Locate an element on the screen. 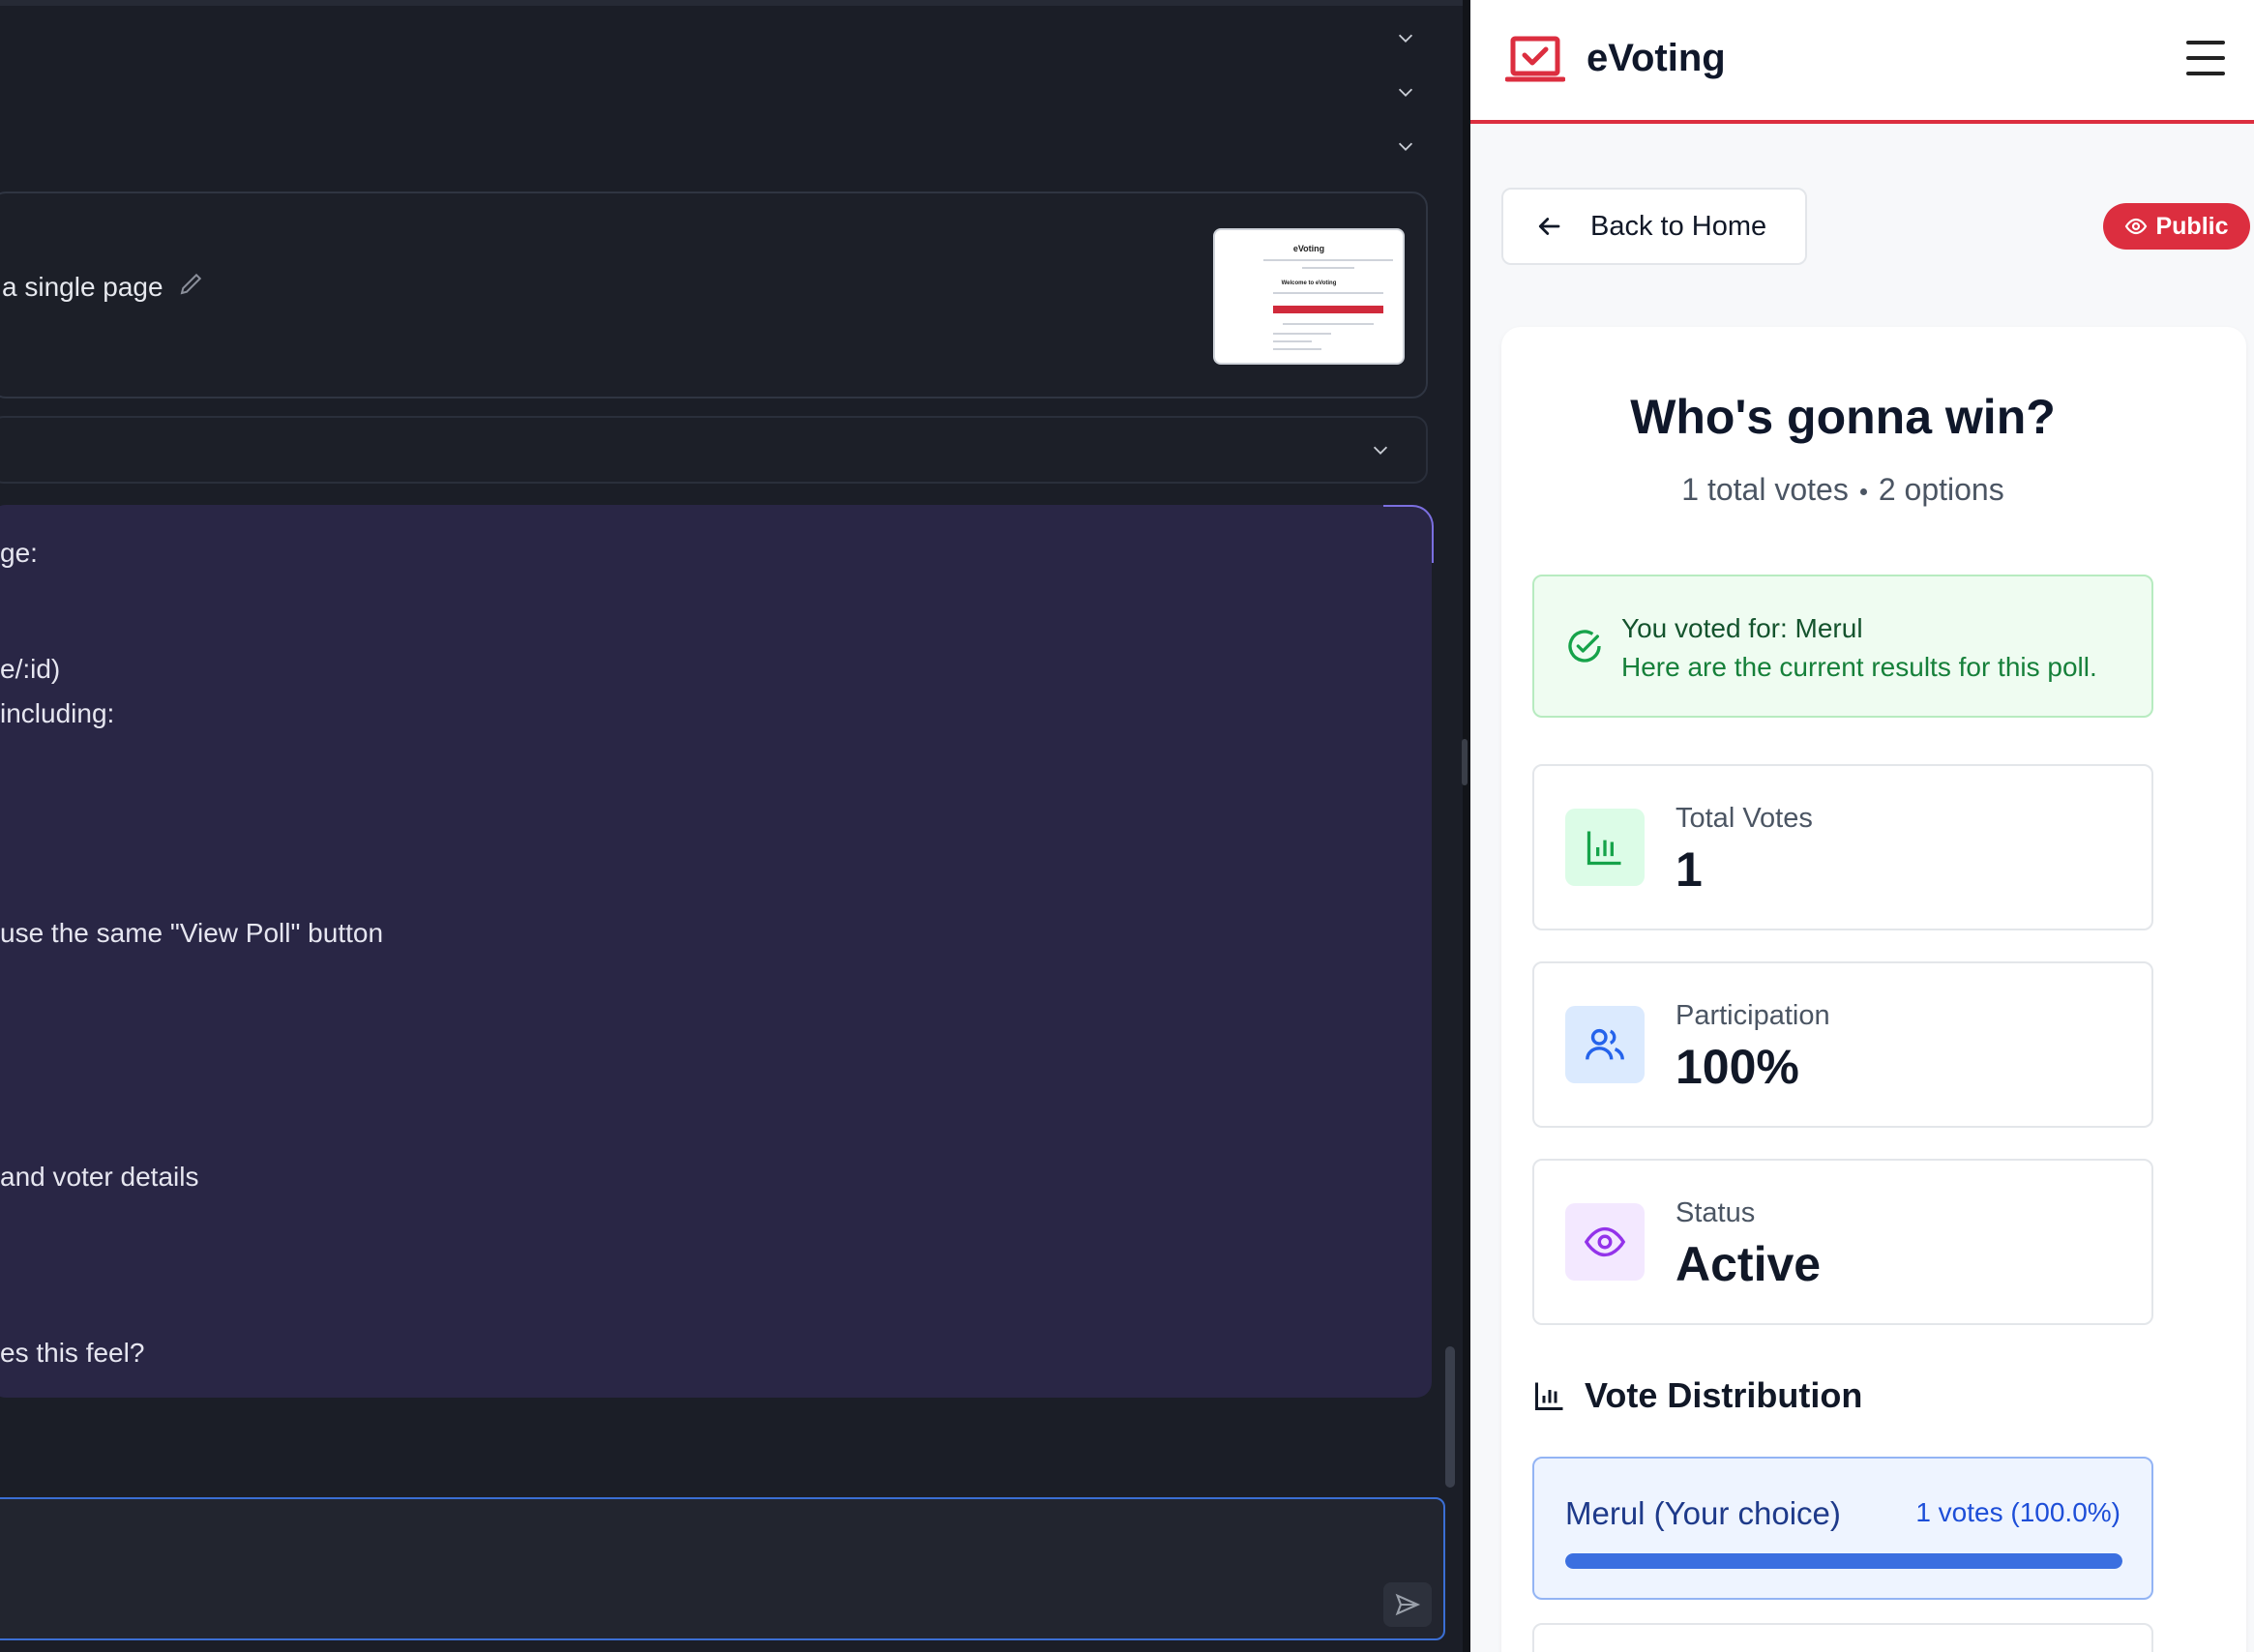 This screenshot has height=1652, width=2254. stat-label: Status is located at coordinates (1716, 1212).